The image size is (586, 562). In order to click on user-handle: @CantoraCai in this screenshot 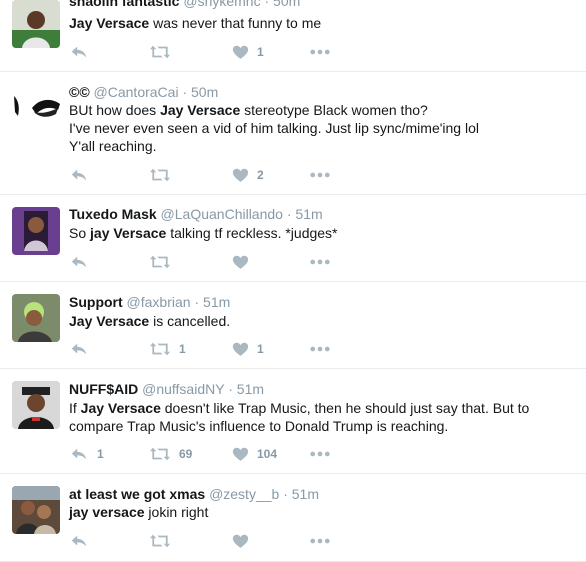, I will do `click(136, 92)`.